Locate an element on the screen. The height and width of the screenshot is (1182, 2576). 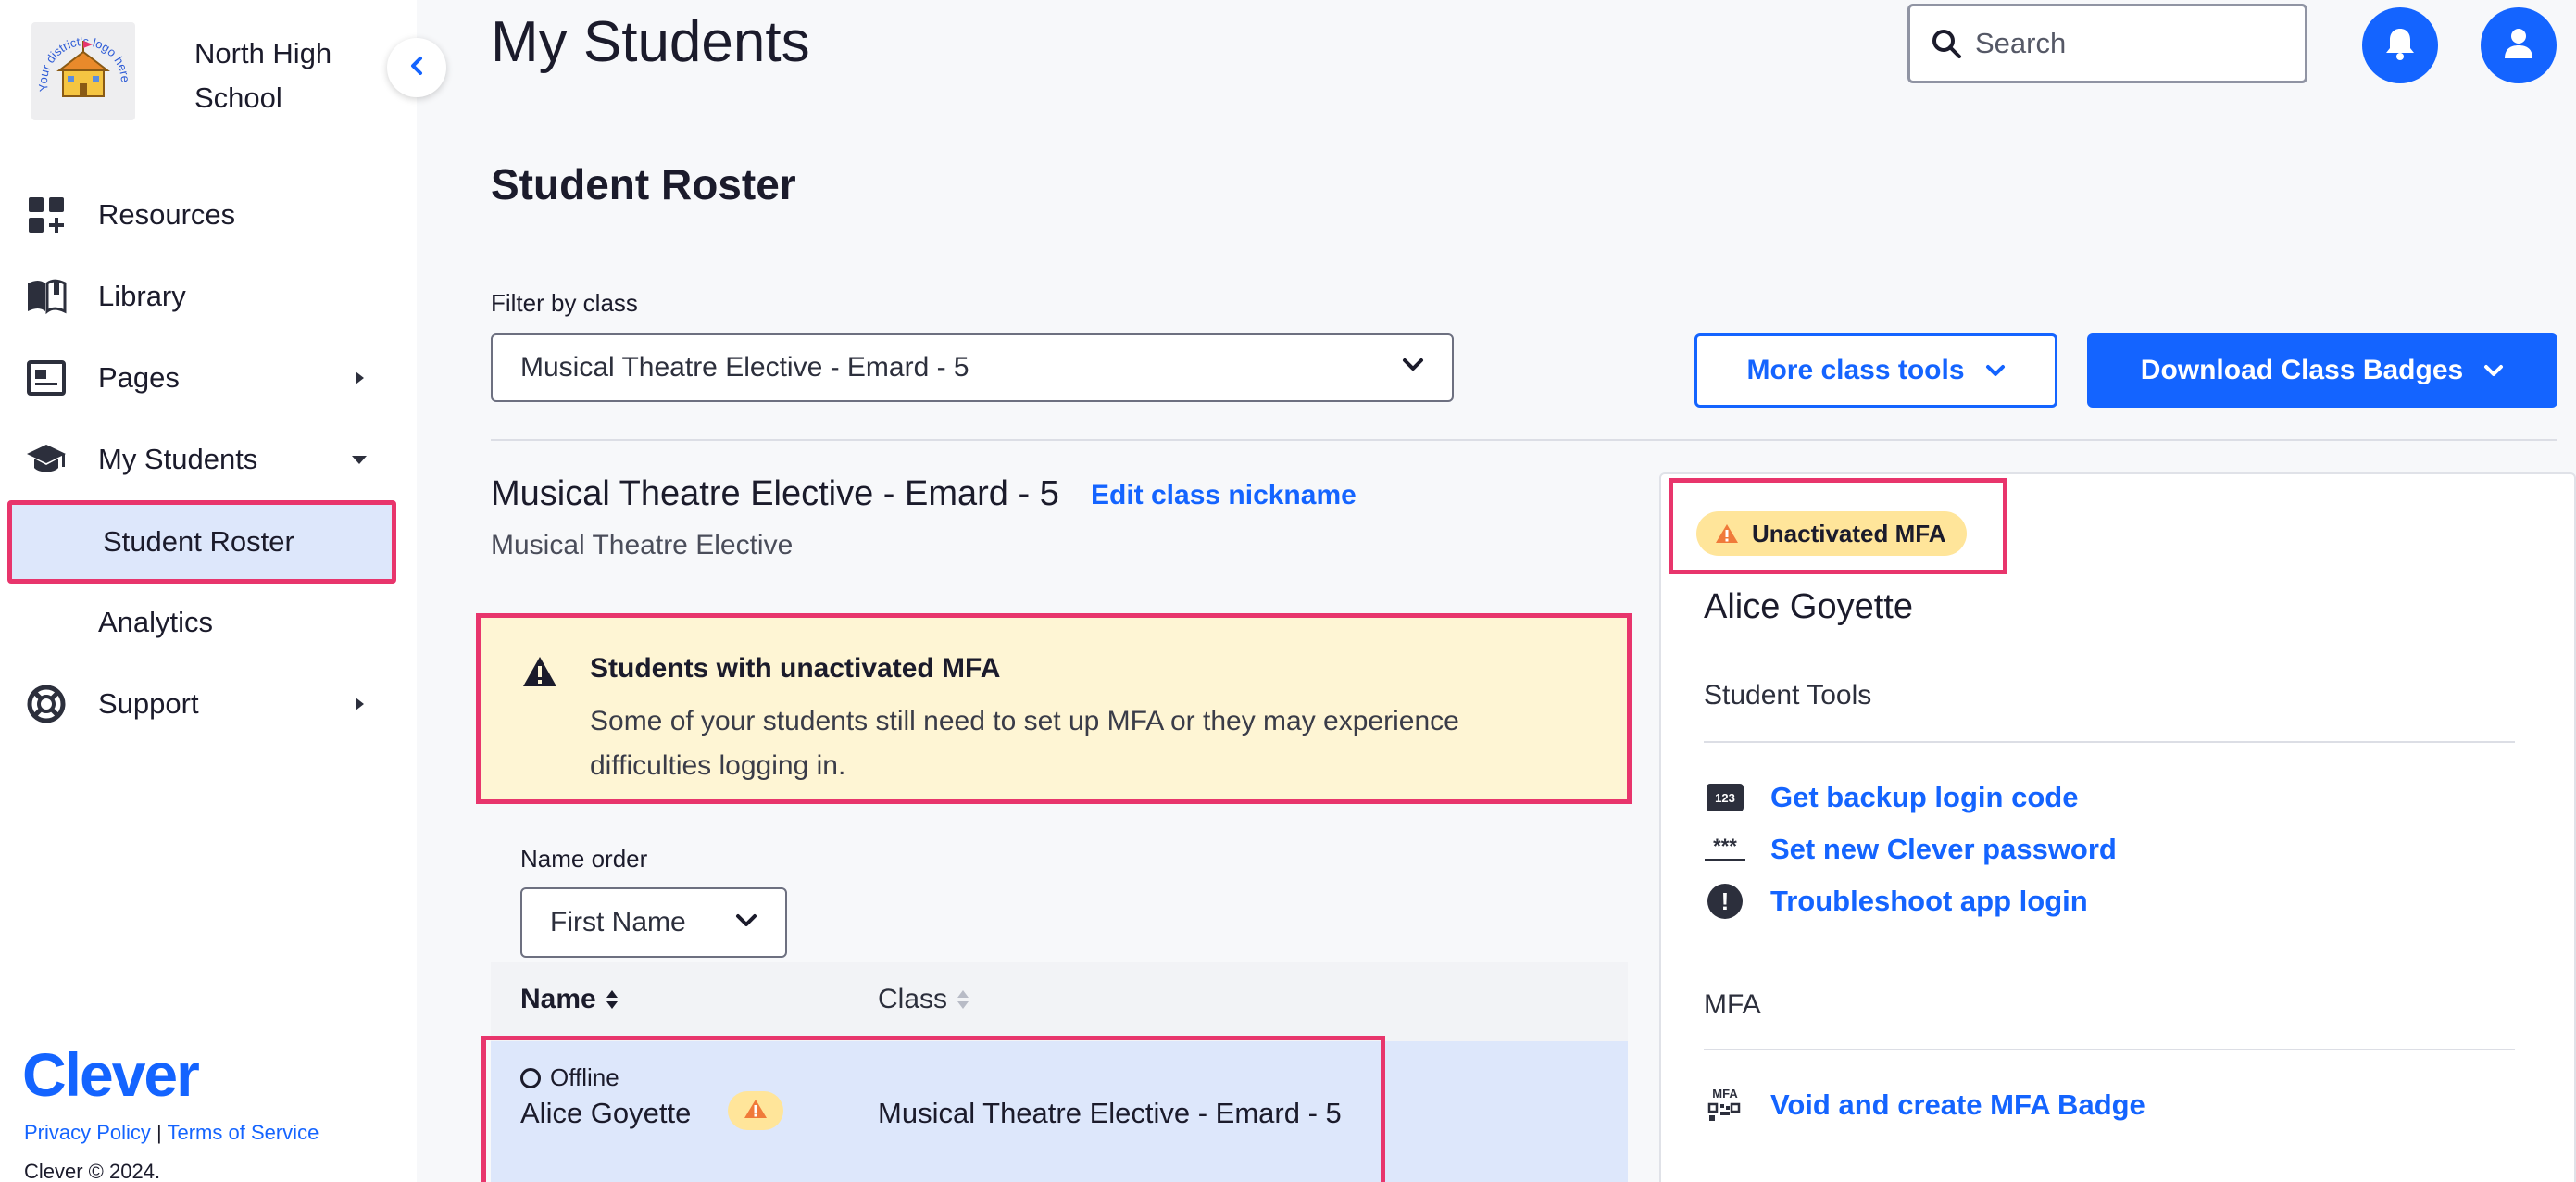
pages-icon is located at coordinates (46, 378).